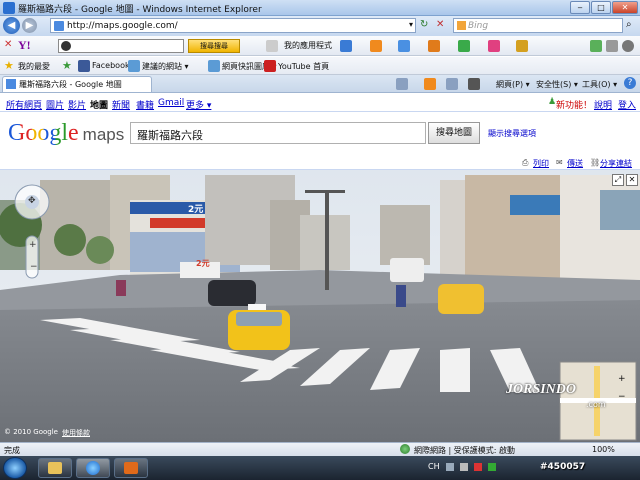 This screenshot has width=640, height=480. Describe the element at coordinates (430, 84) in the screenshot. I see `feeds-icon` at that location.